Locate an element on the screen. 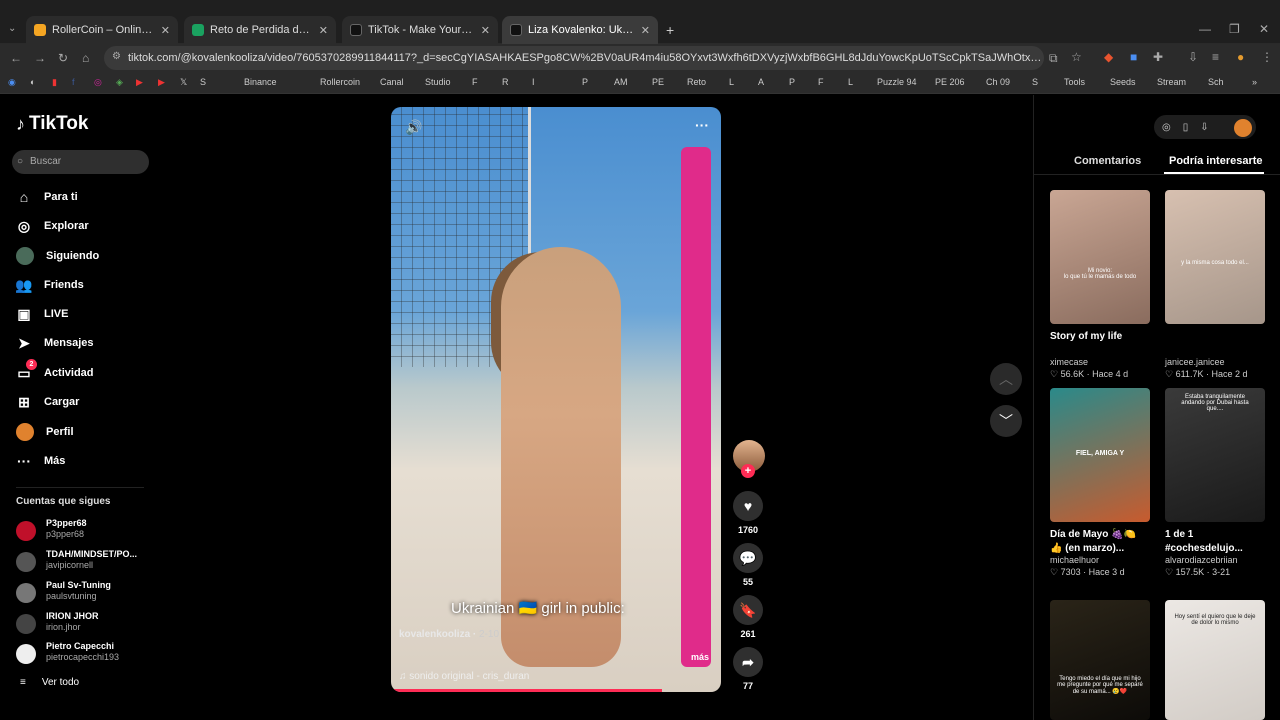 The width and height of the screenshot is (1280, 720). bookmarks-overflow-icon: » is located at coordinates (1254, 82).